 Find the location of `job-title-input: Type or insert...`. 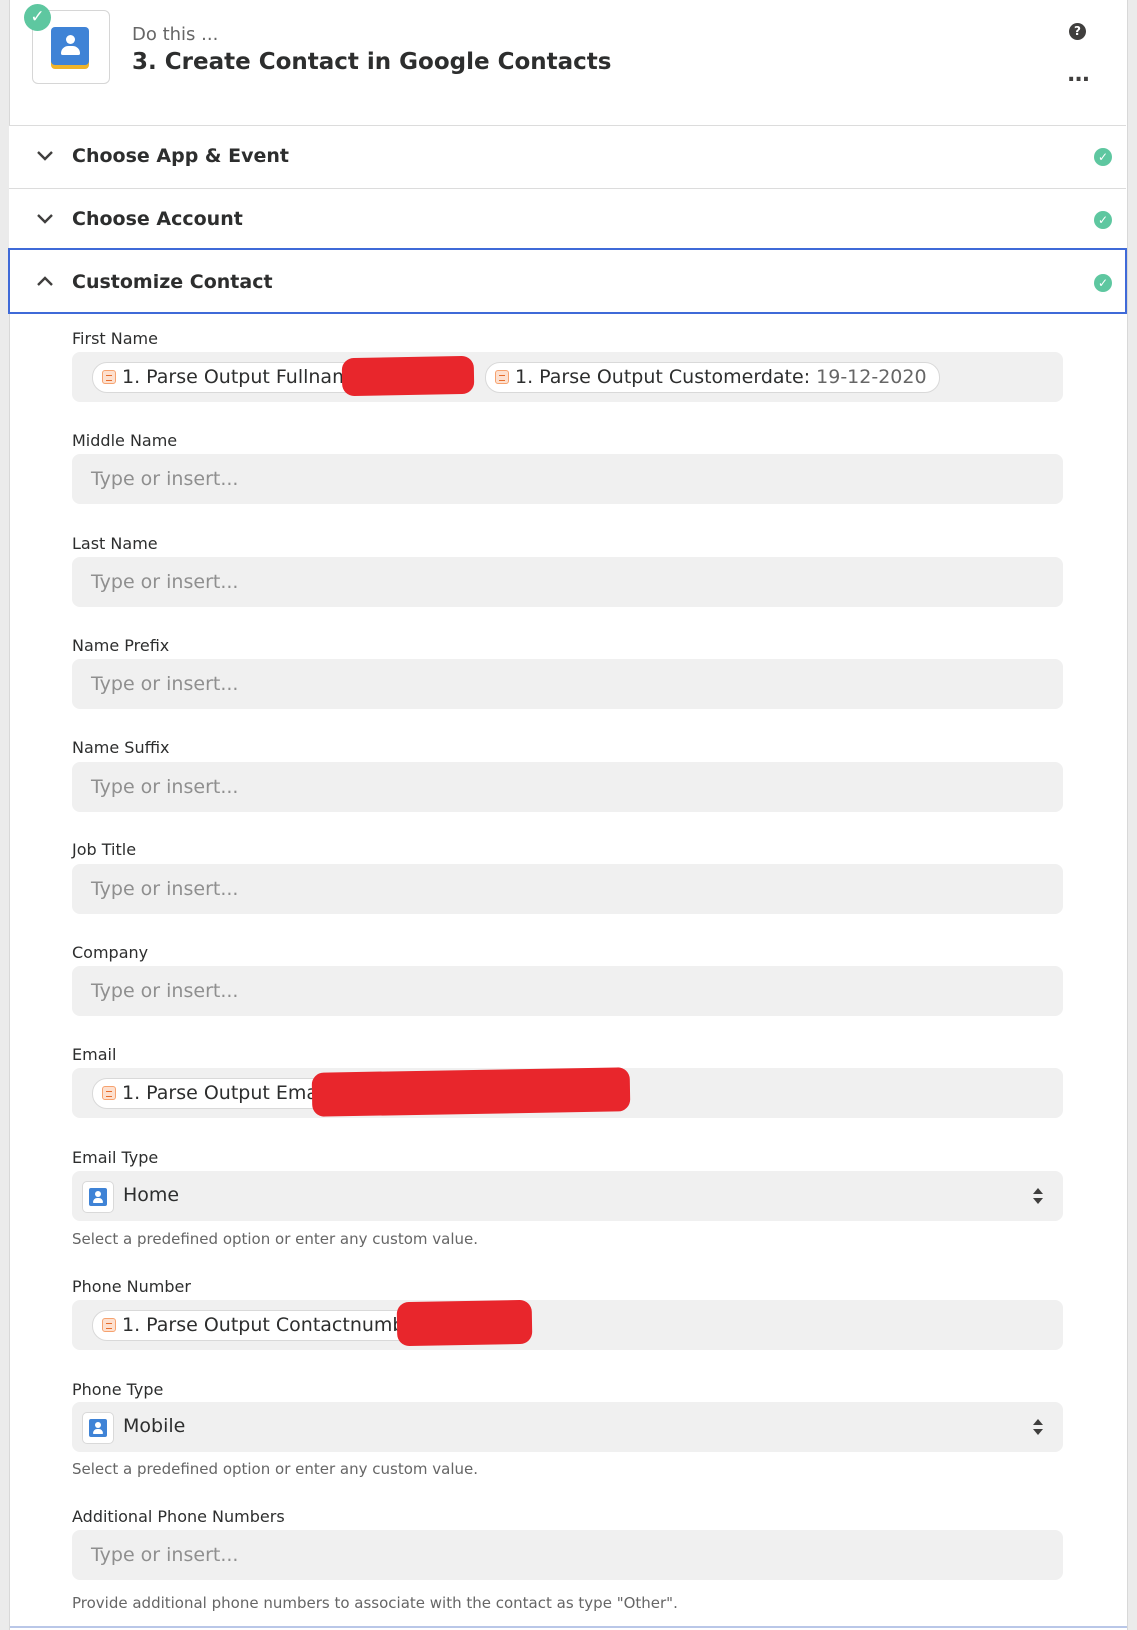

job-title-input: Type or insert... is located at coordinates (567, 889).